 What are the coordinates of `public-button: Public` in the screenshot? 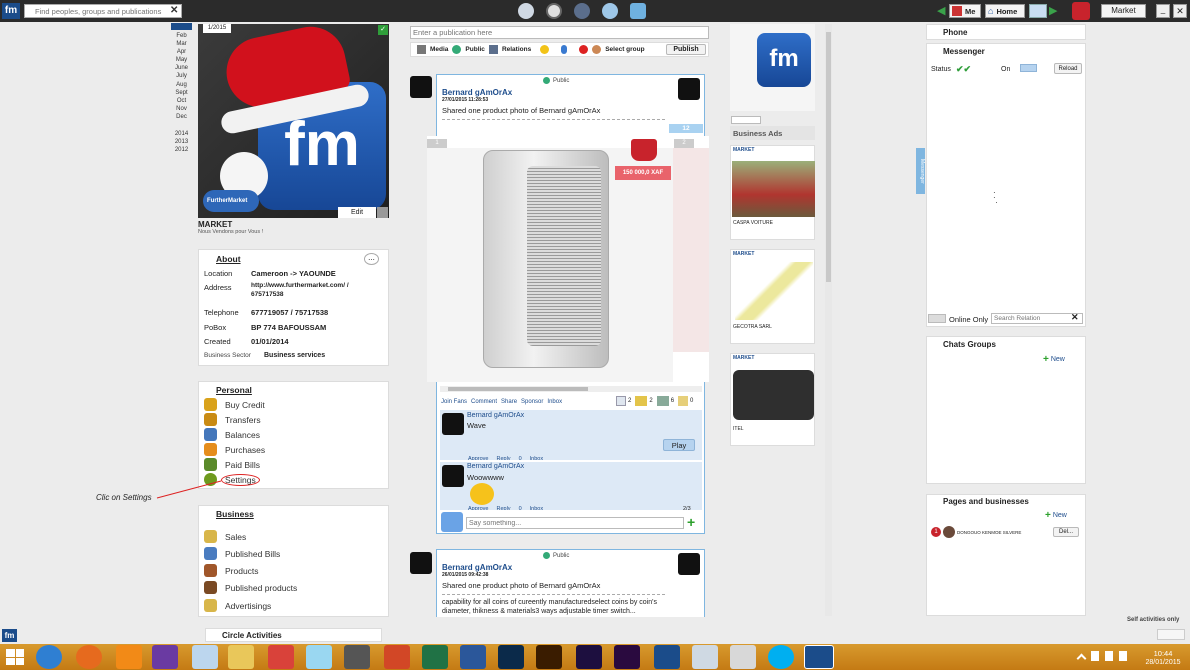 It's located at (475, 49).